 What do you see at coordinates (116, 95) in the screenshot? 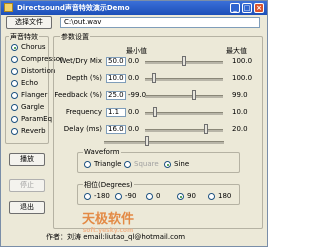
I see `param-value-field: 25.0` at bounding box center [116, 95].